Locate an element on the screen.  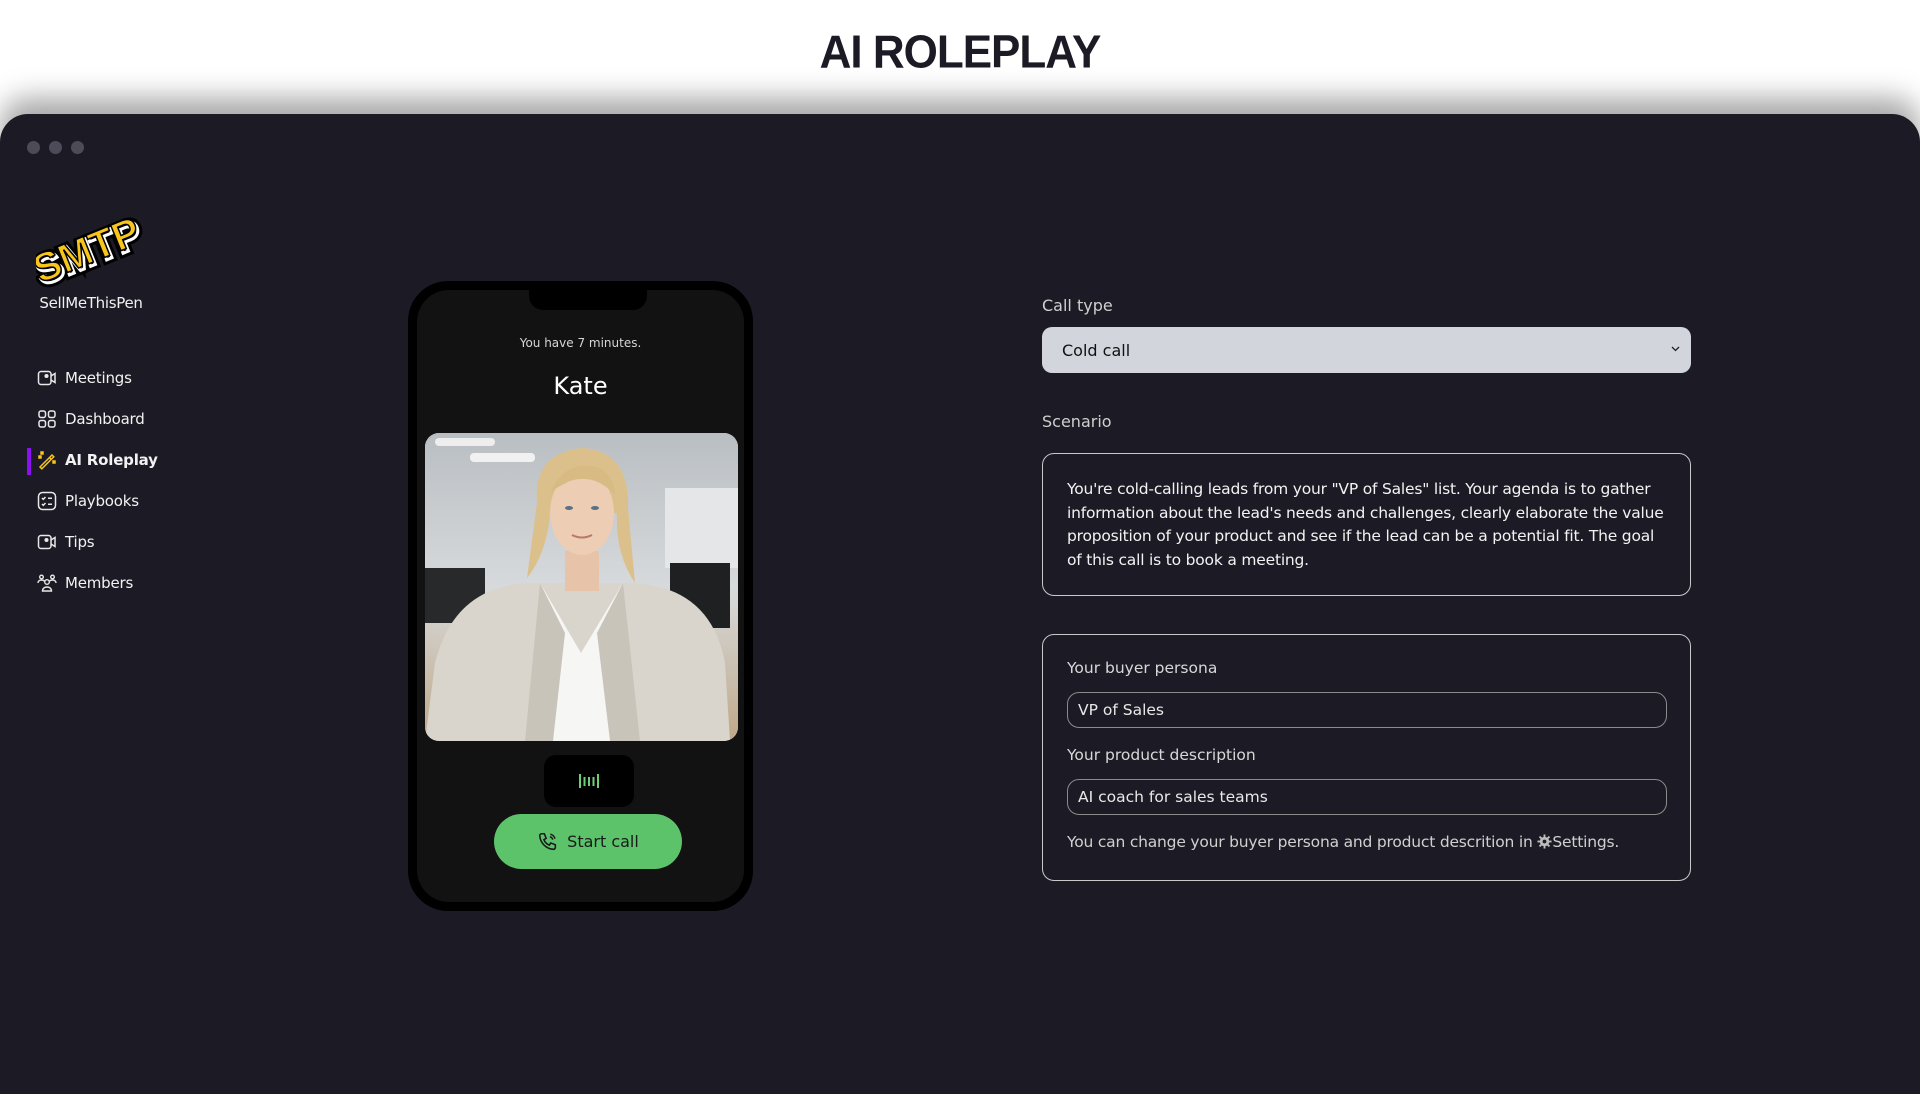
checklist-icon is located at coordinates (47, 500).